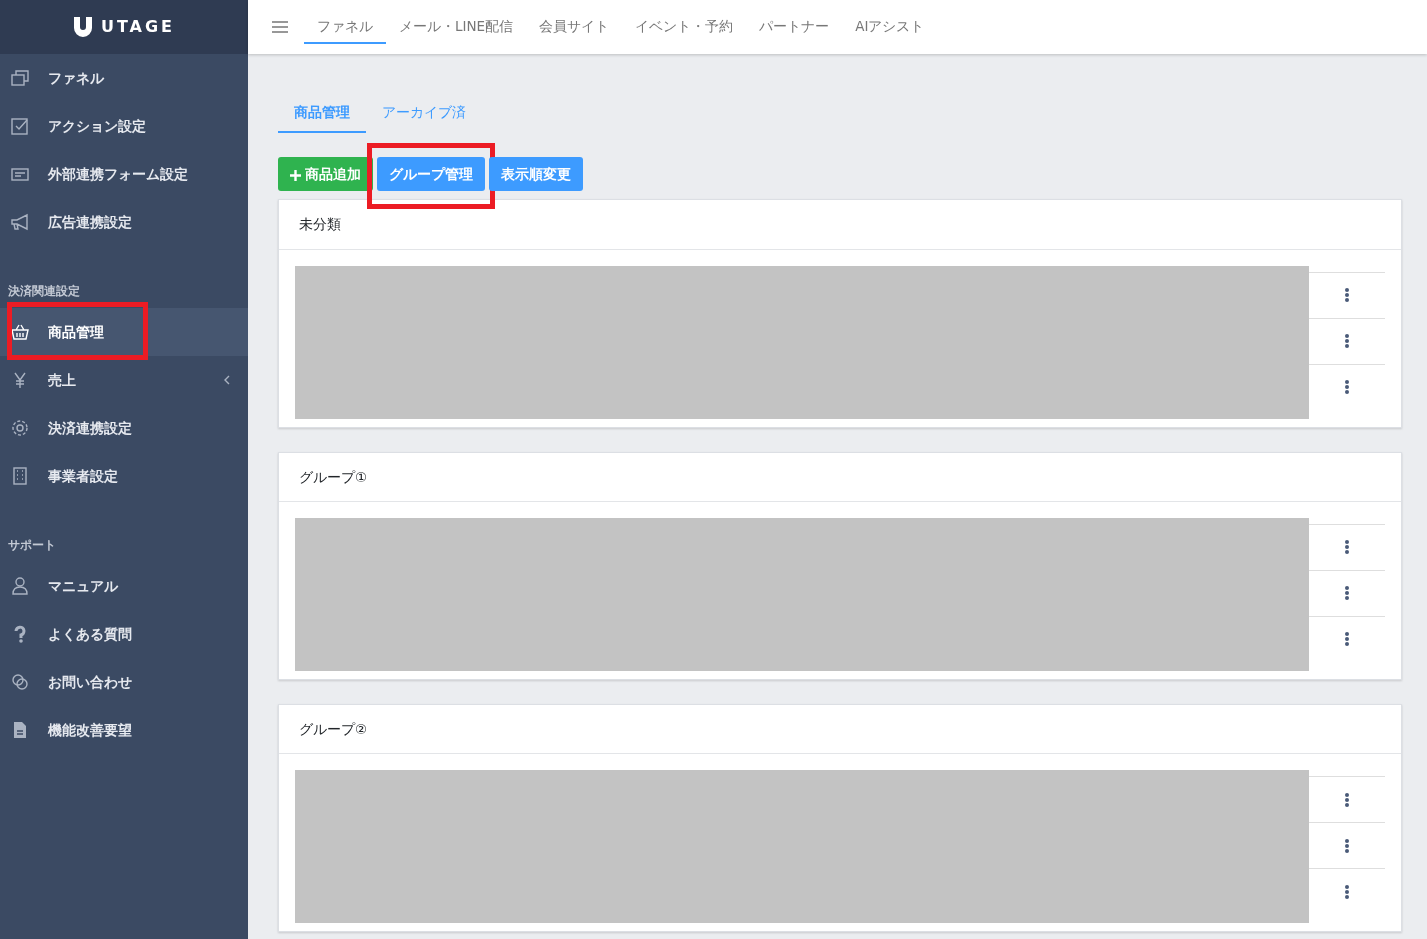 The height and width of the screenshot is (939, 1427). What do you see at coordinates (124, 476) in the screenshot?
I see `sidebar-item: 事業者設定` at bounding box center [124, 476].